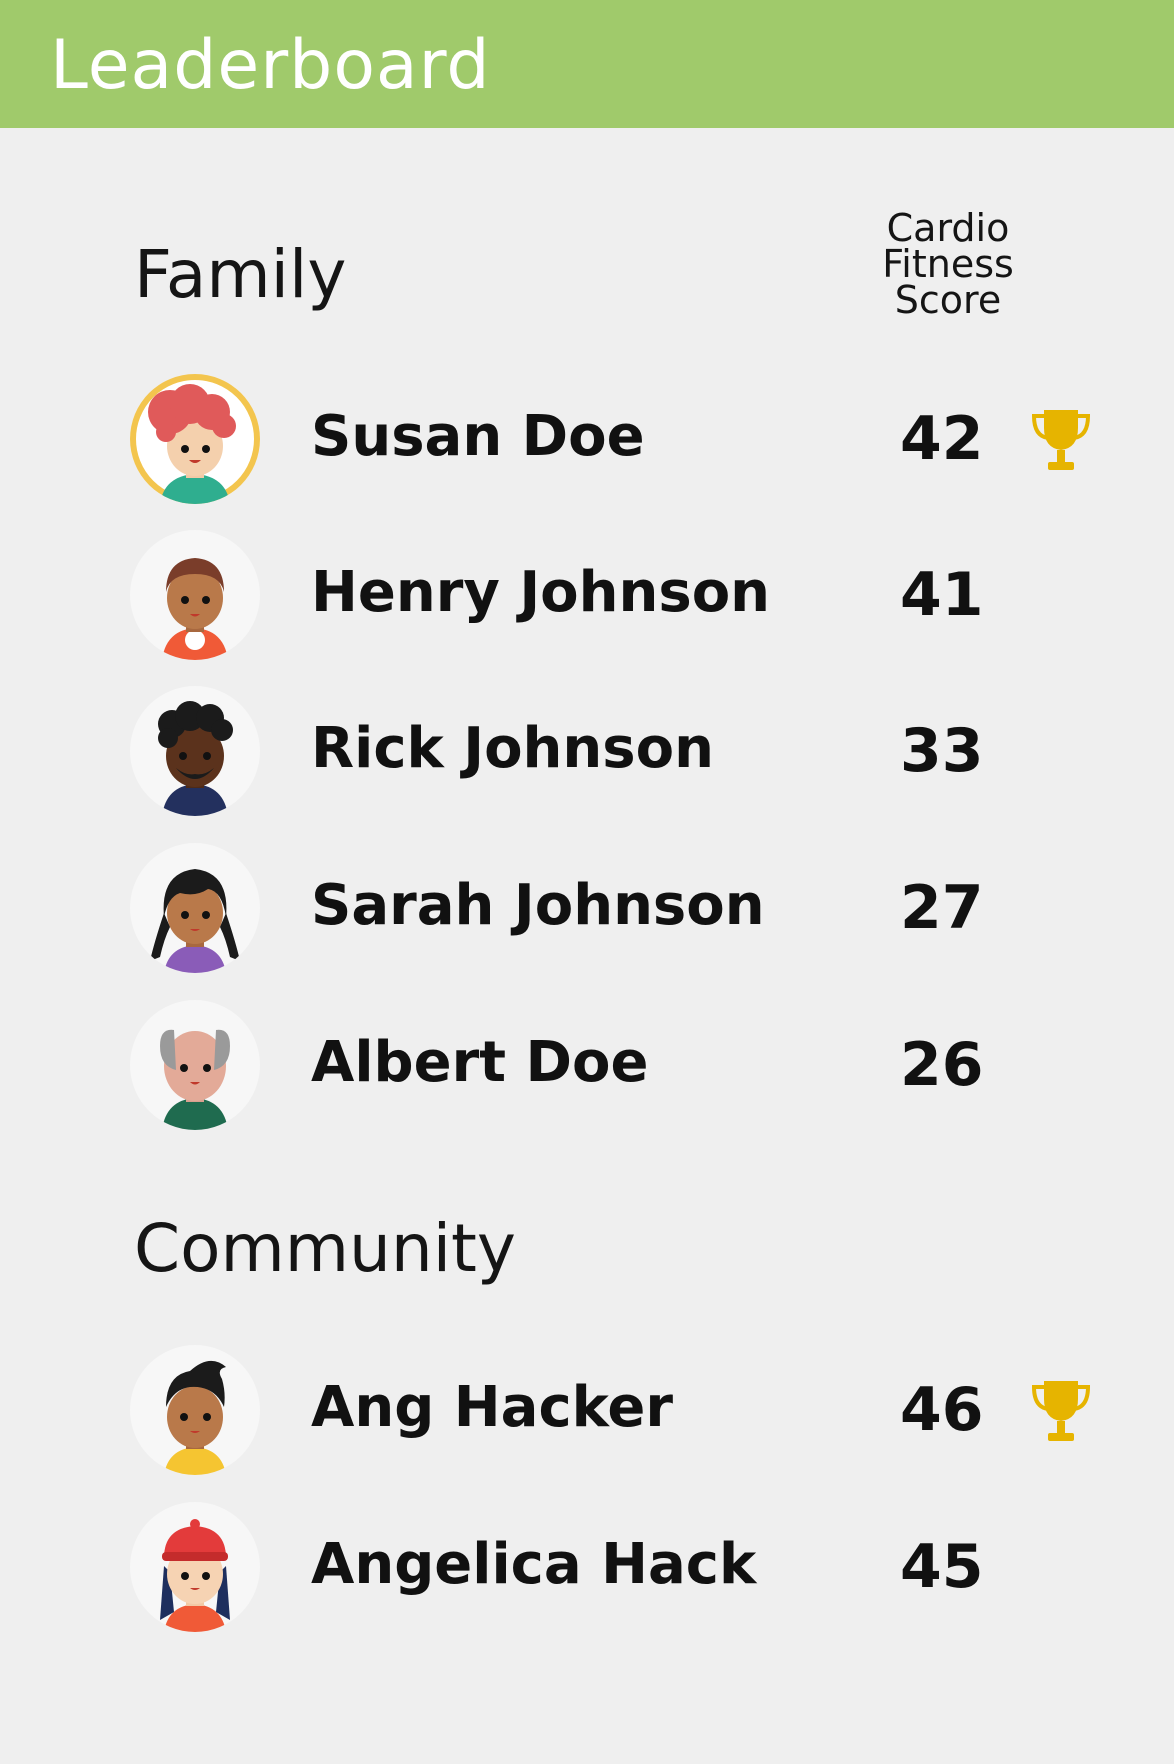 The image size is (1174, 1764). I want to click on section-title-family: Family, so click(240, 274).